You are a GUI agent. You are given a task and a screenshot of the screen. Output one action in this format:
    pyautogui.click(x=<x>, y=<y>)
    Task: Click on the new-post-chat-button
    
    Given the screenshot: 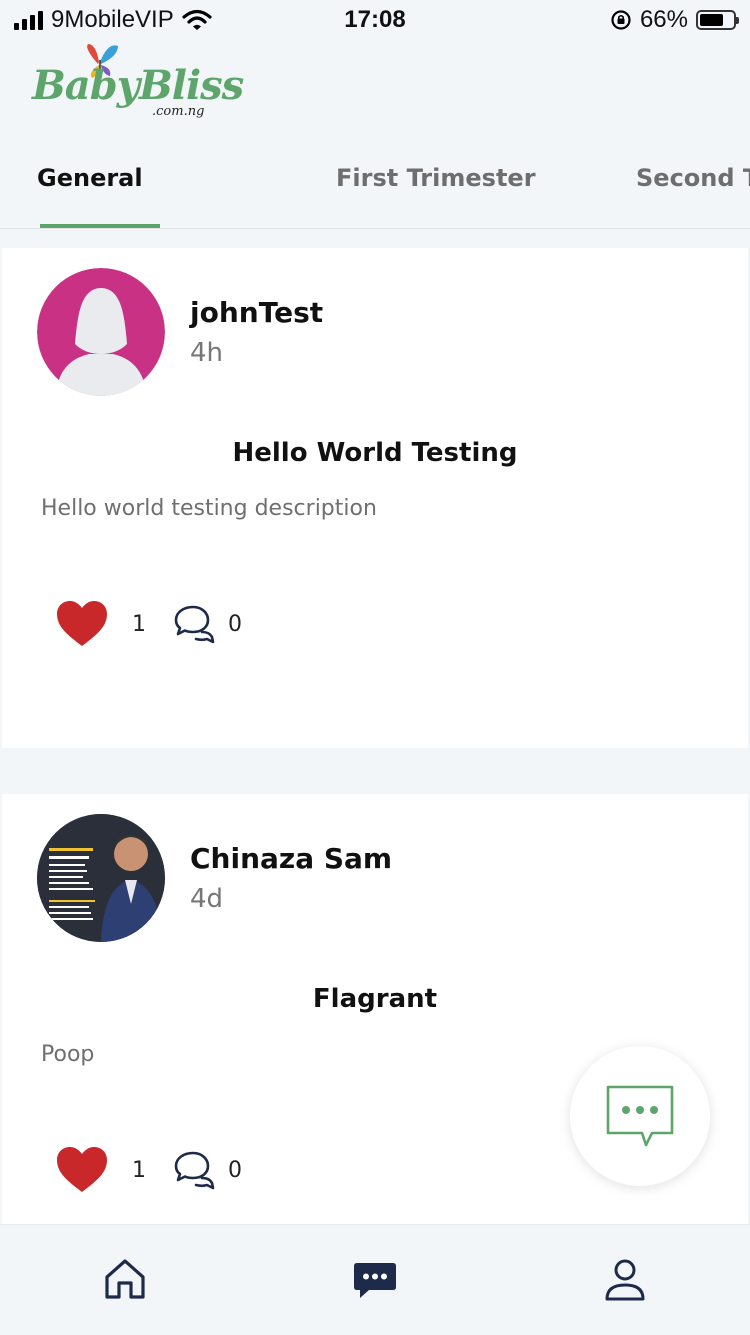 What is the action you would take?
    pyautogui.click(x=640, y=1116)
    